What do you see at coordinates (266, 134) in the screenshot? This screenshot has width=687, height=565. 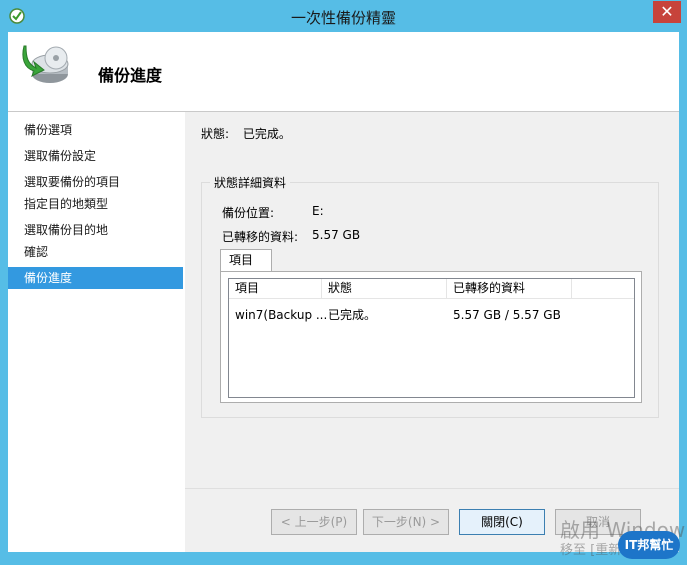 I see `status-value: 已完成。` at bounding box center [266, 134].